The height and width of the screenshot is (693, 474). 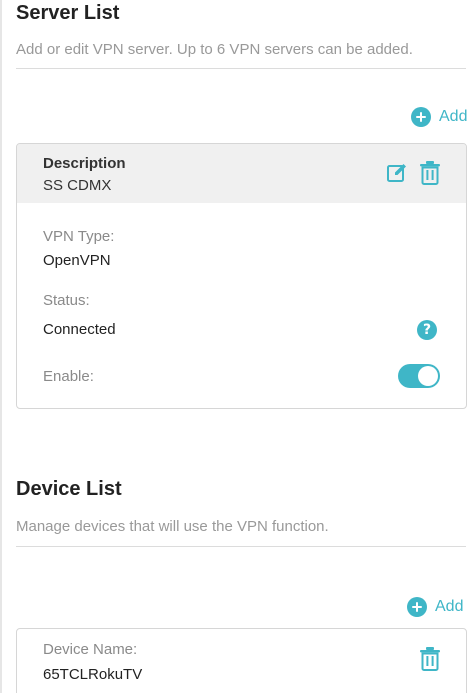 What do you see at coordinates (69, 489) in the screenshot?
I see `device-list-title: Device List` at bounding box center [69, 489].